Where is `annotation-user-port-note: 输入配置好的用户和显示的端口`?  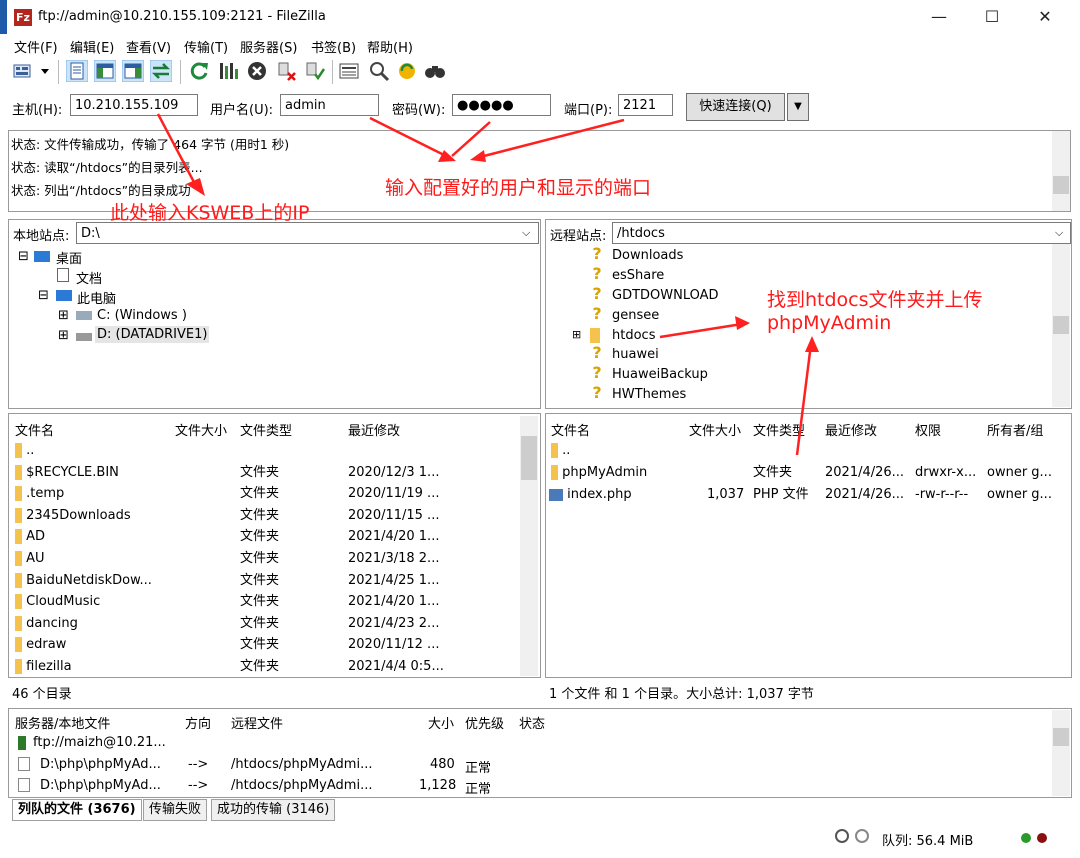
annotation-user-port-note: 输入配置好的用户和显示的端口 is located at coordinates (518, 188).